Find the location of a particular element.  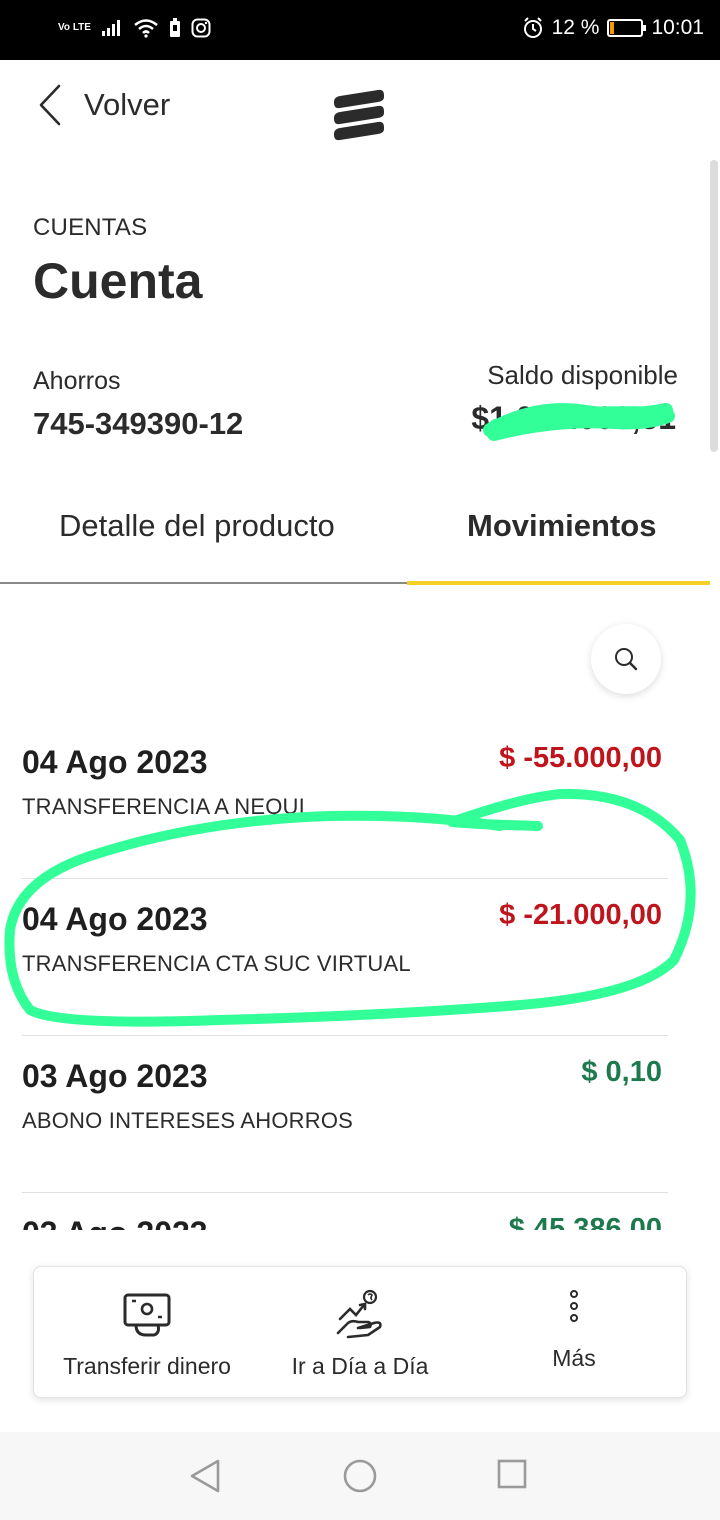

tab-divider is located at coordinates (203, 583).